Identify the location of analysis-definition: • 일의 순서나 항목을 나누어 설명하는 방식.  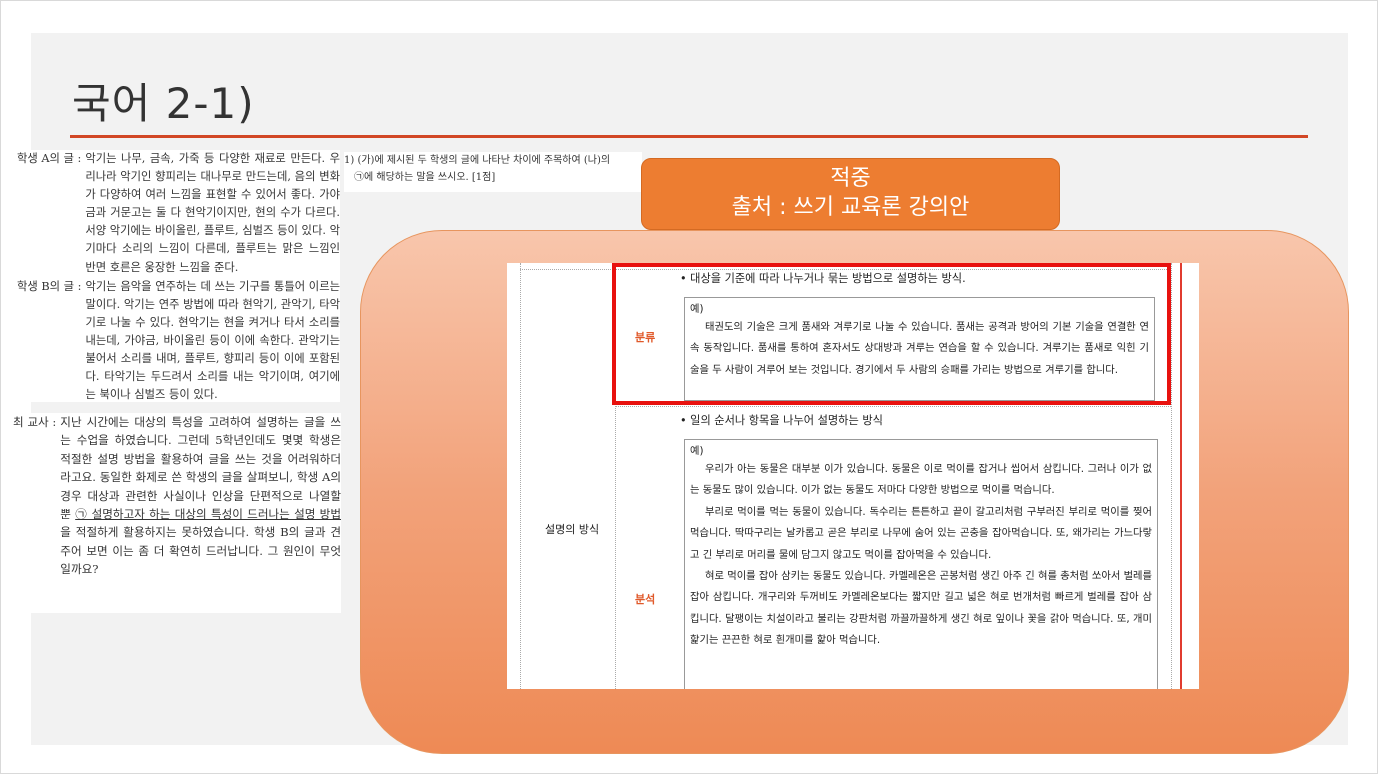
(781, 420).